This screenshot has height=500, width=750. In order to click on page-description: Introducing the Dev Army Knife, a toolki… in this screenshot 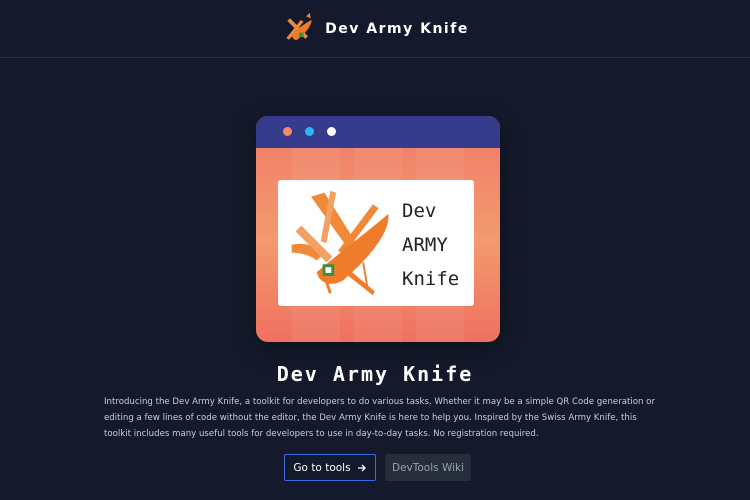, I will do `click(379, 418)`.